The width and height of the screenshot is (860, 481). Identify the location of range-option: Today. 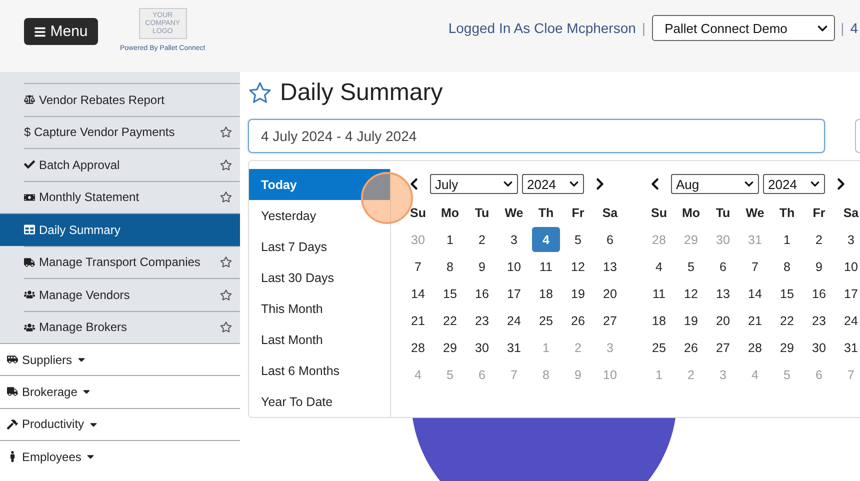
(319, 184).